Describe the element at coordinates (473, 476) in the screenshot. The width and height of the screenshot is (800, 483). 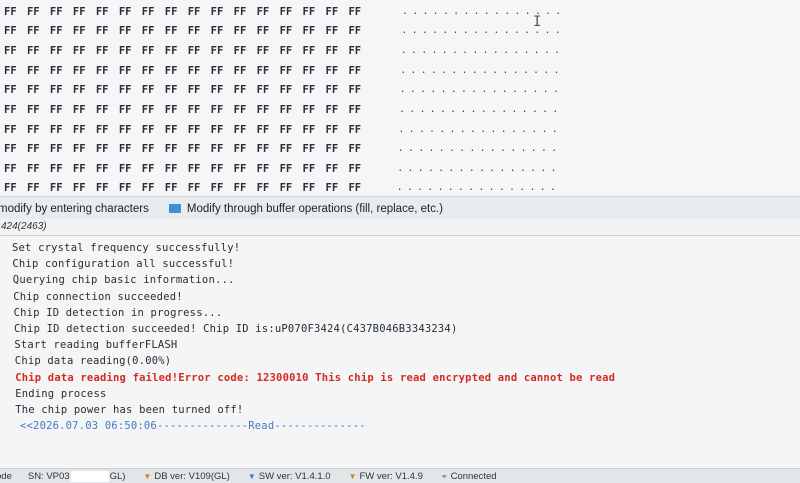
I see `status-connection-text: Connected` at that location.